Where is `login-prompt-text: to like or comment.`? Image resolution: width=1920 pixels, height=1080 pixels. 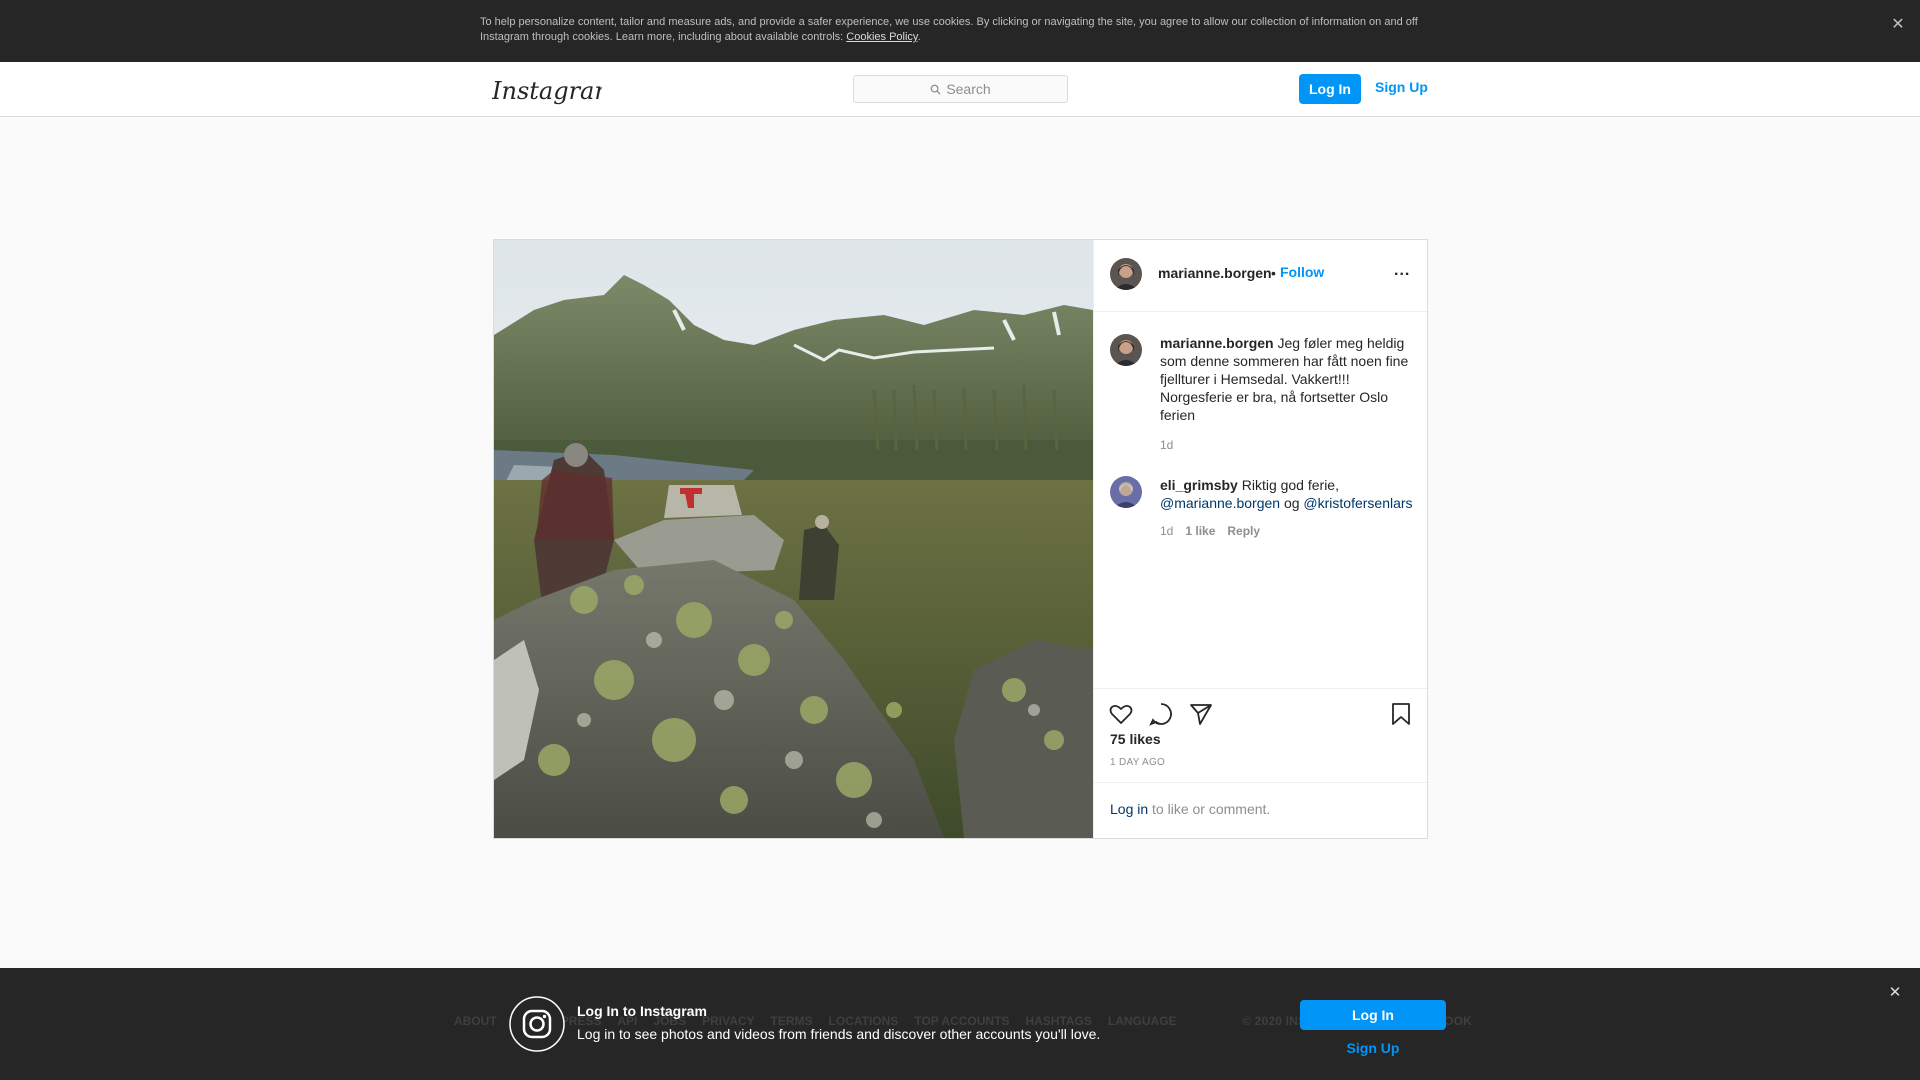 login-prompt-text: to like or comment. is located at coordinates (1209, 809).